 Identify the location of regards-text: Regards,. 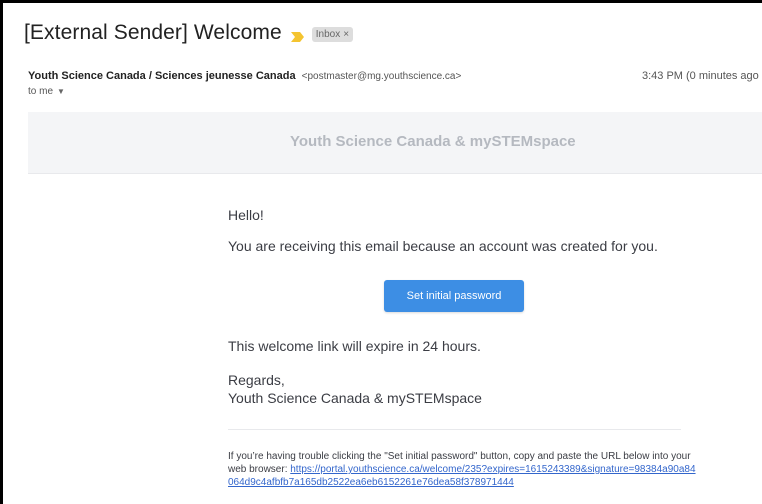
(256, 380).